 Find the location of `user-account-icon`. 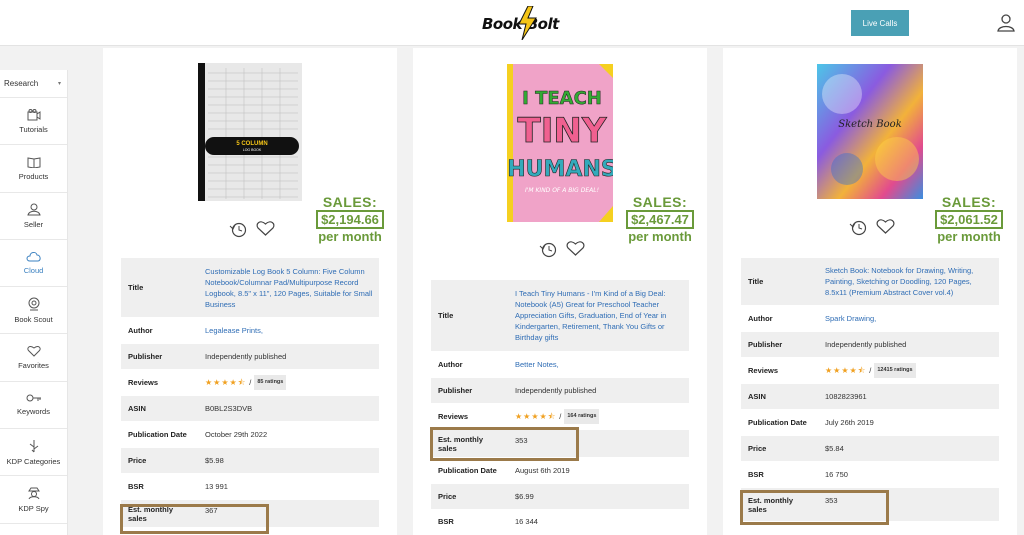

user-account-icon is located at coordinates (1006, 22).